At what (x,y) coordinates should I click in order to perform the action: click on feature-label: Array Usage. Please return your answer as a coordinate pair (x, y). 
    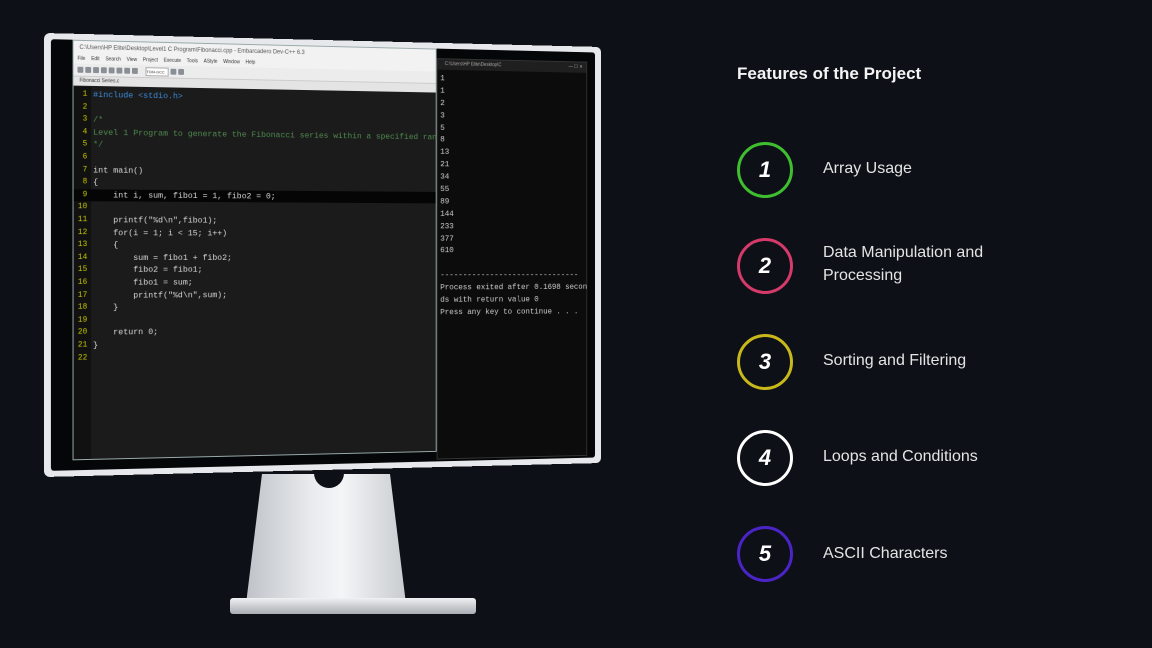
    Looking at the image, I should click on (867, 168).